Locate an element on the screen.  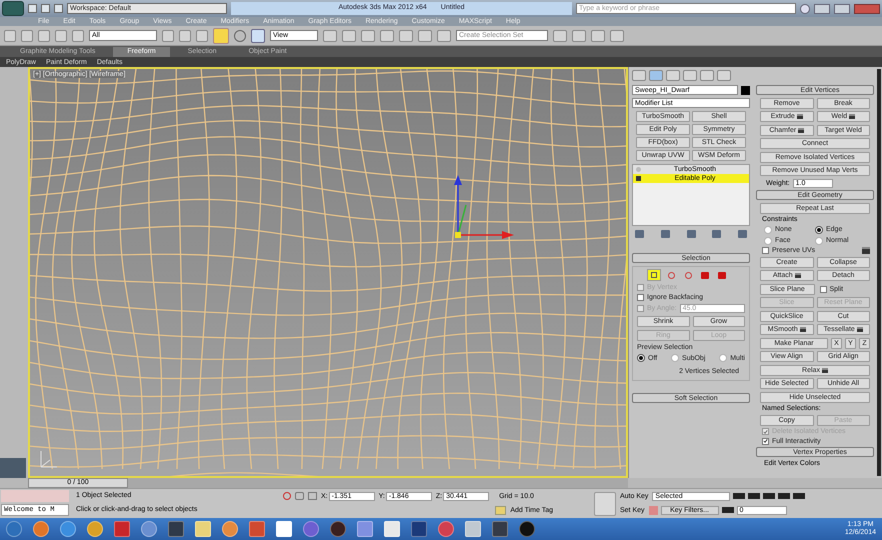
polygon-icon is located at coordinates (705, 275).